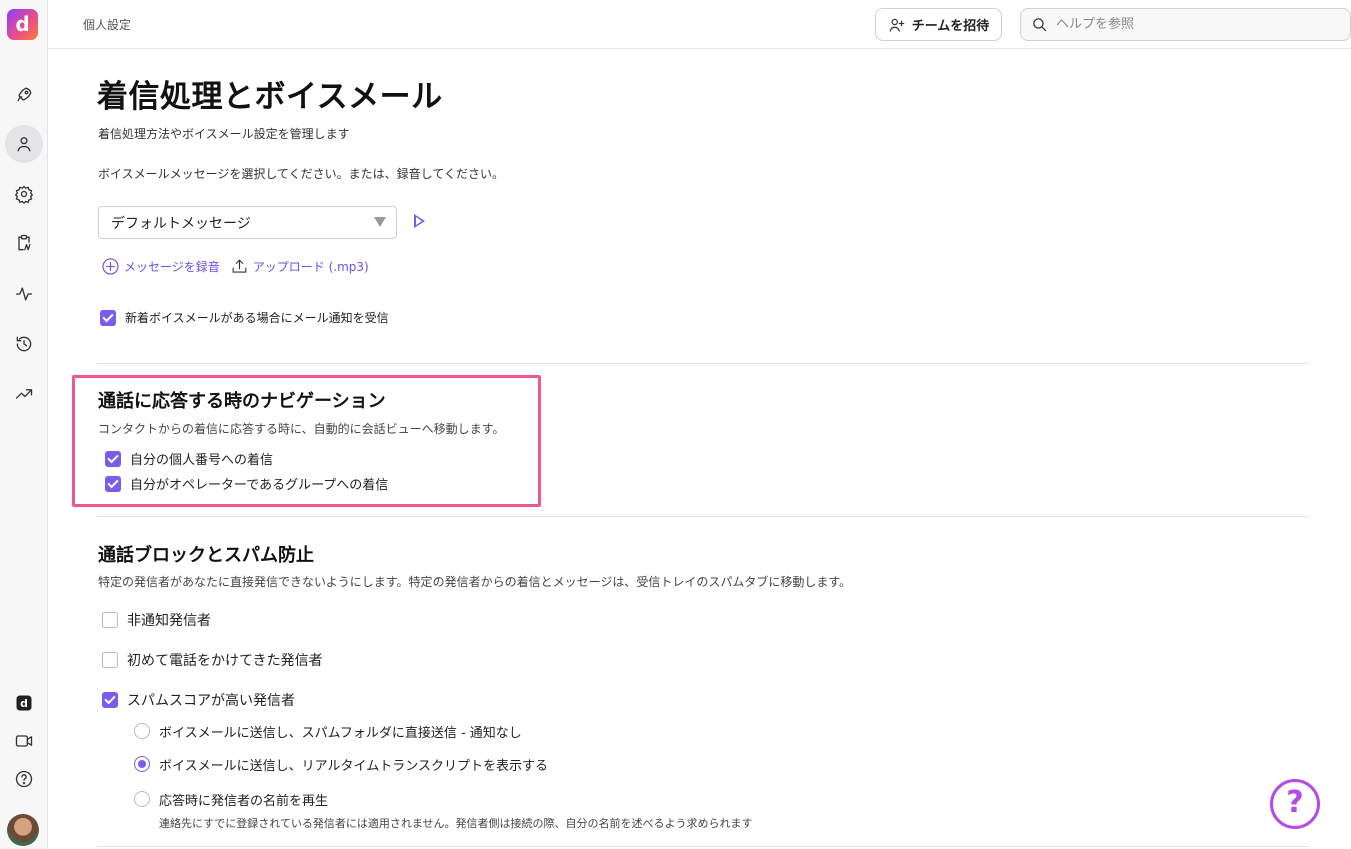 The height and width of the screenshot is (849, 1351). I want to click on spam-action-announce-label: 応答時に発信者の名前を再生, so click(244, 801).